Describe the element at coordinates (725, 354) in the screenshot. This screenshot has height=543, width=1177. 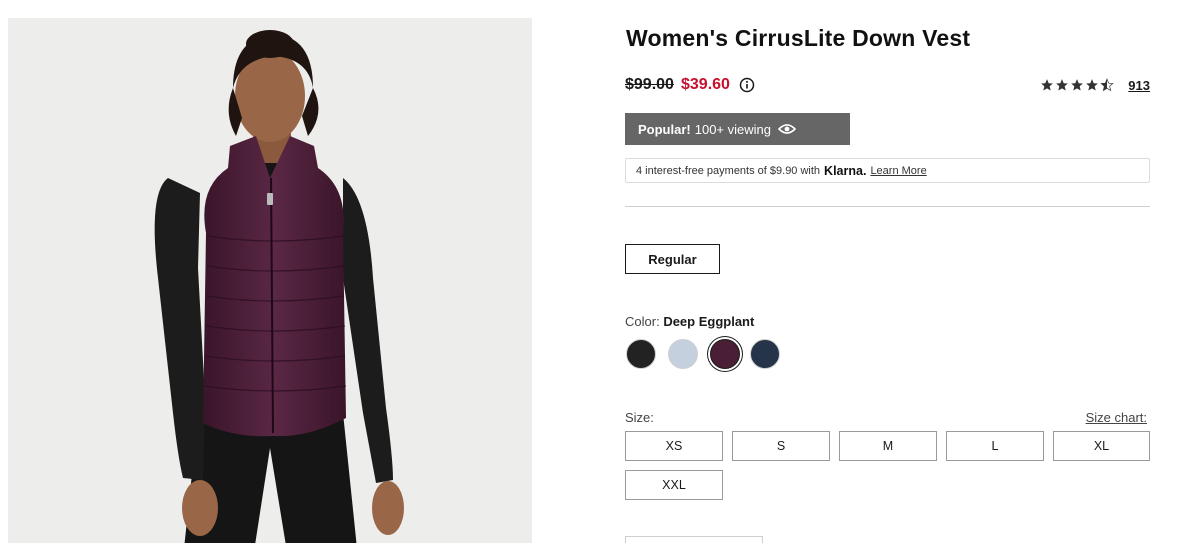
I see `color-swatch-deep-eggplant` at that location.